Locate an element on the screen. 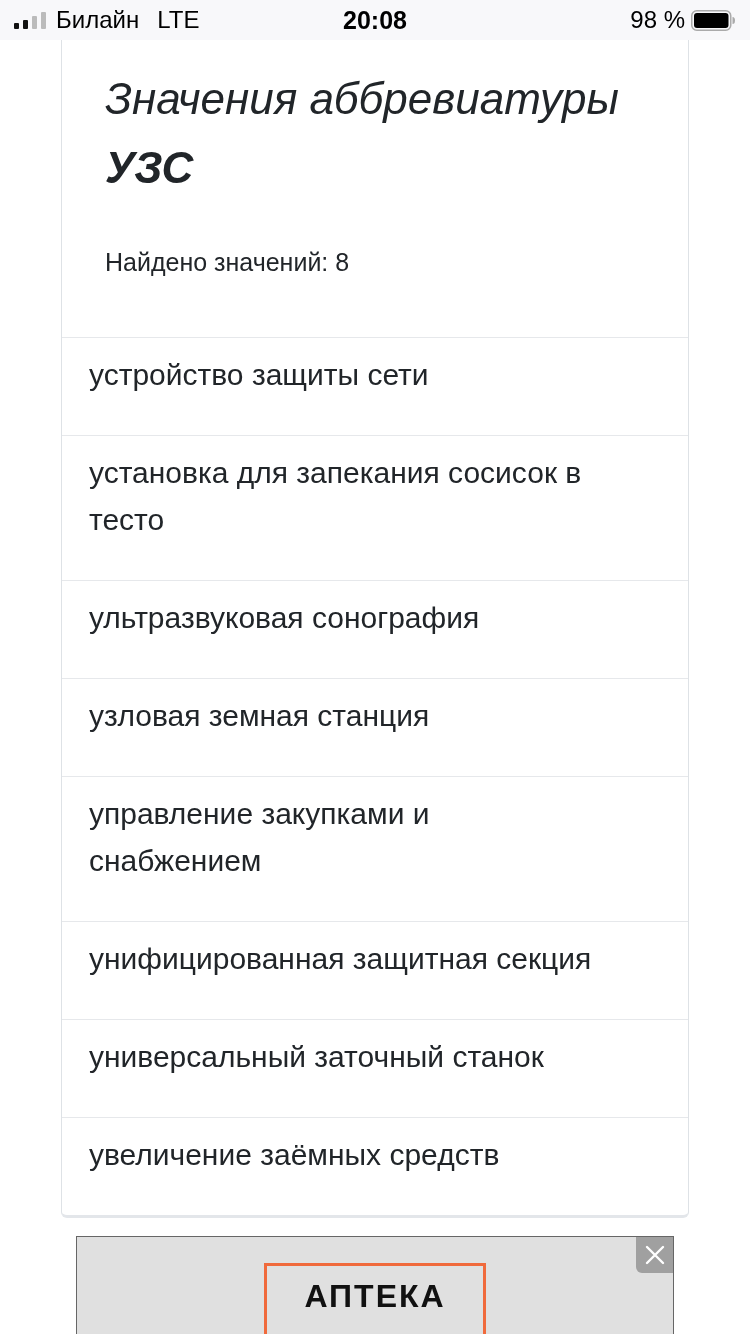 Image resolution: width=750 pixels, height=1334 pixels. meaning-item: ультразвуковая сонография is located at coordinates (375, 630).